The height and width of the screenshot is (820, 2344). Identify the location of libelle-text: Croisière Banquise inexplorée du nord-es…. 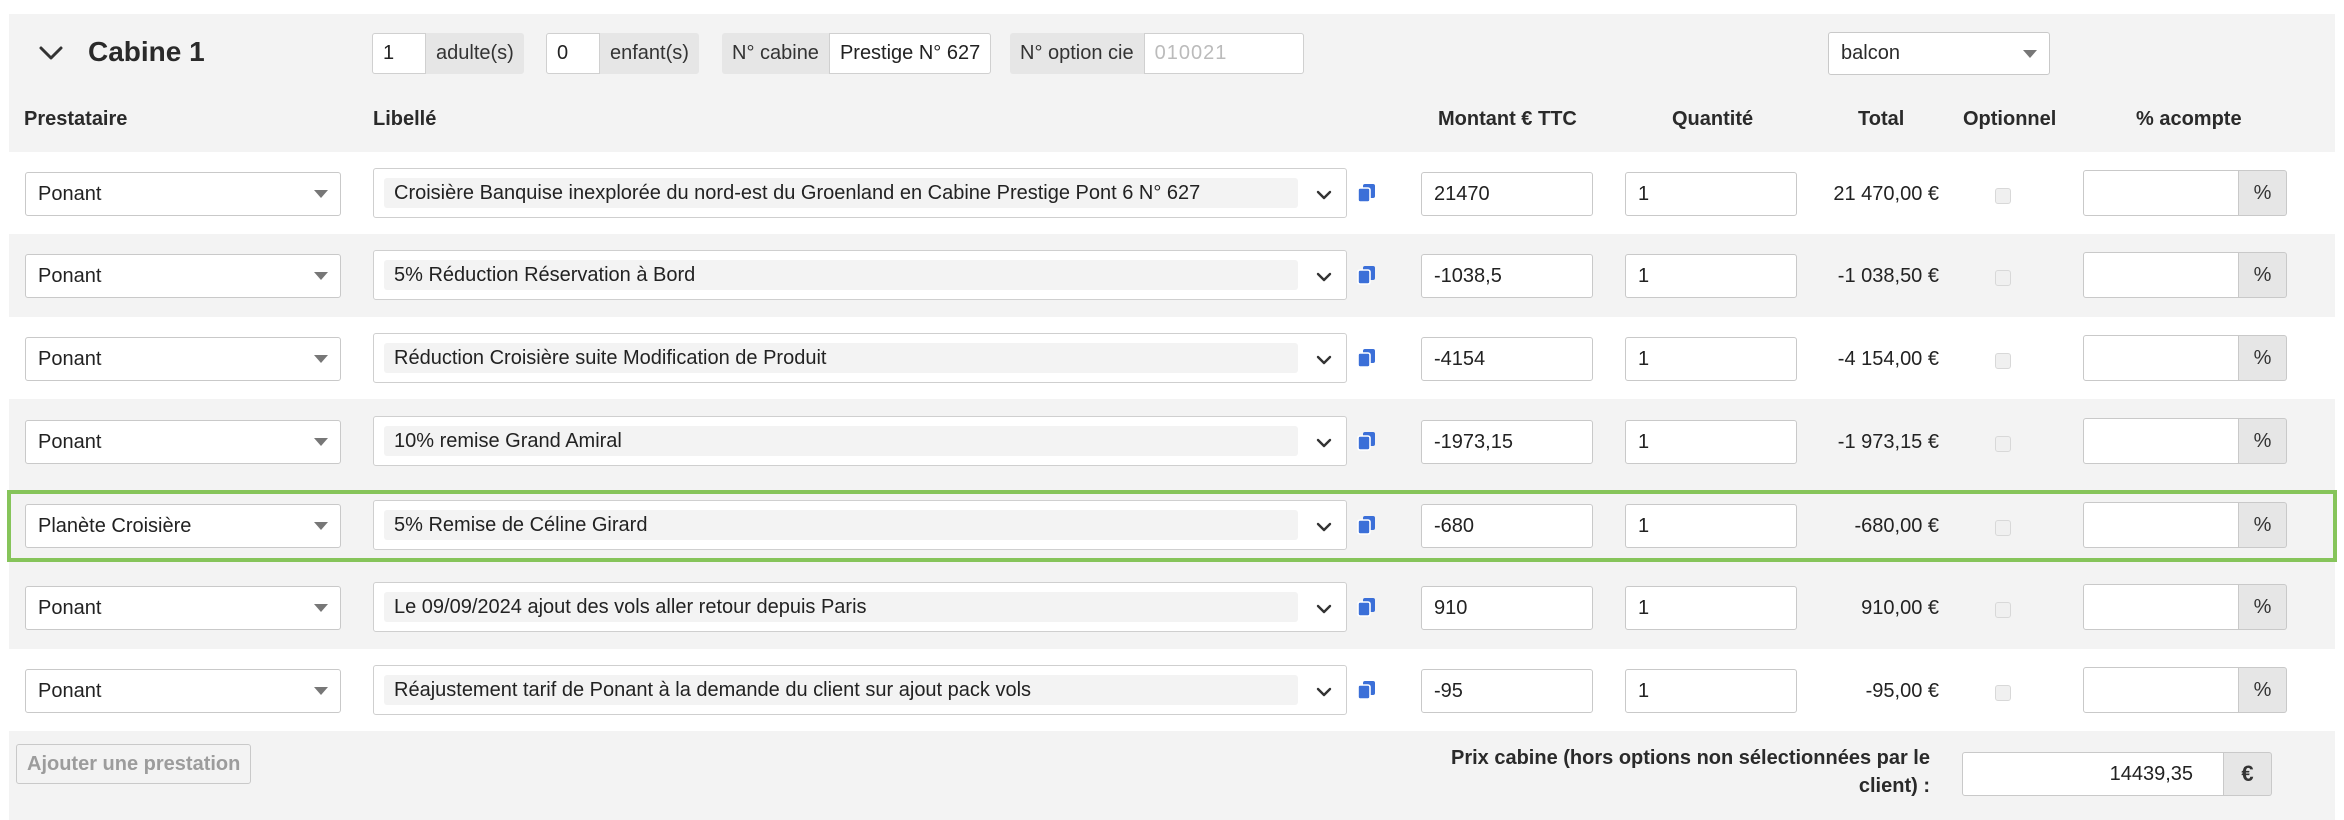
(841, 193).